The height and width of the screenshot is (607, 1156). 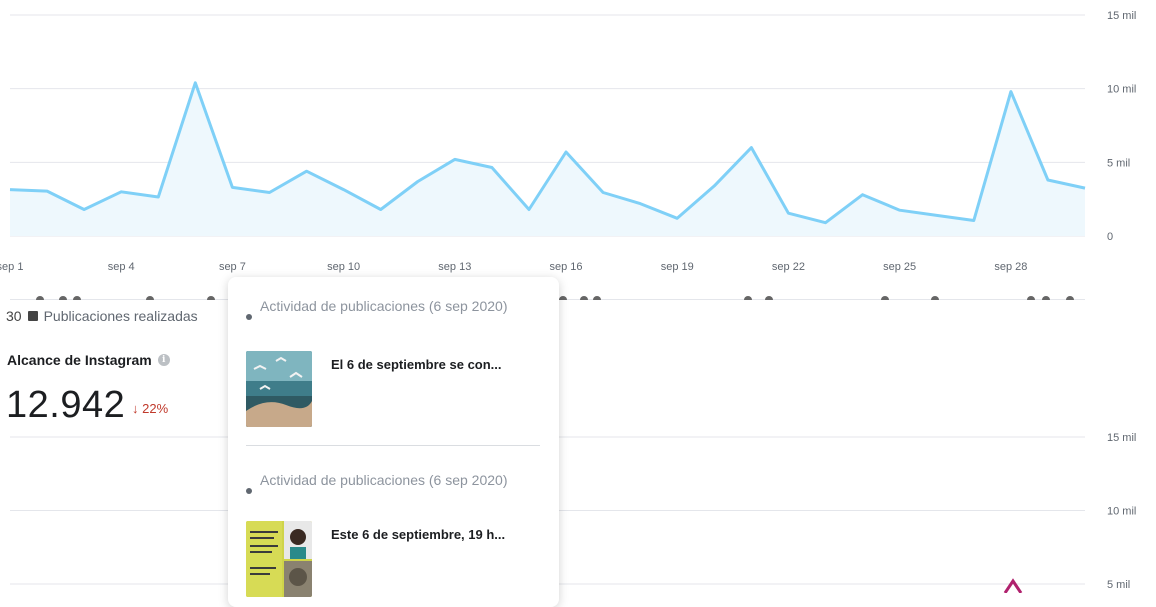 What do you see at coordinates (788, 267) in the screenshot?
I see `x-tick-label: sep 22` at bounding box center [788, 267].